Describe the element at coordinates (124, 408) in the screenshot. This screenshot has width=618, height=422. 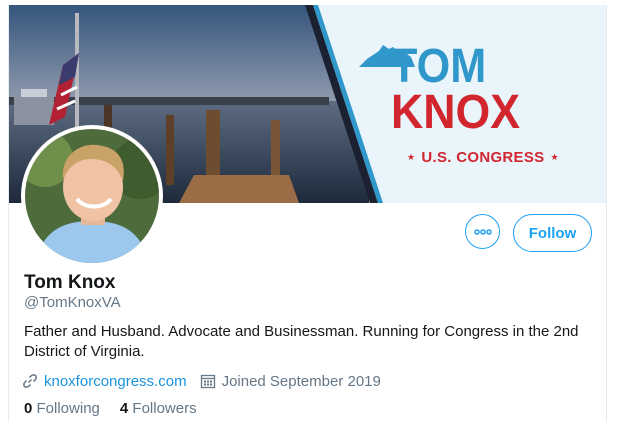
I see `followers-number: 4` at that location.